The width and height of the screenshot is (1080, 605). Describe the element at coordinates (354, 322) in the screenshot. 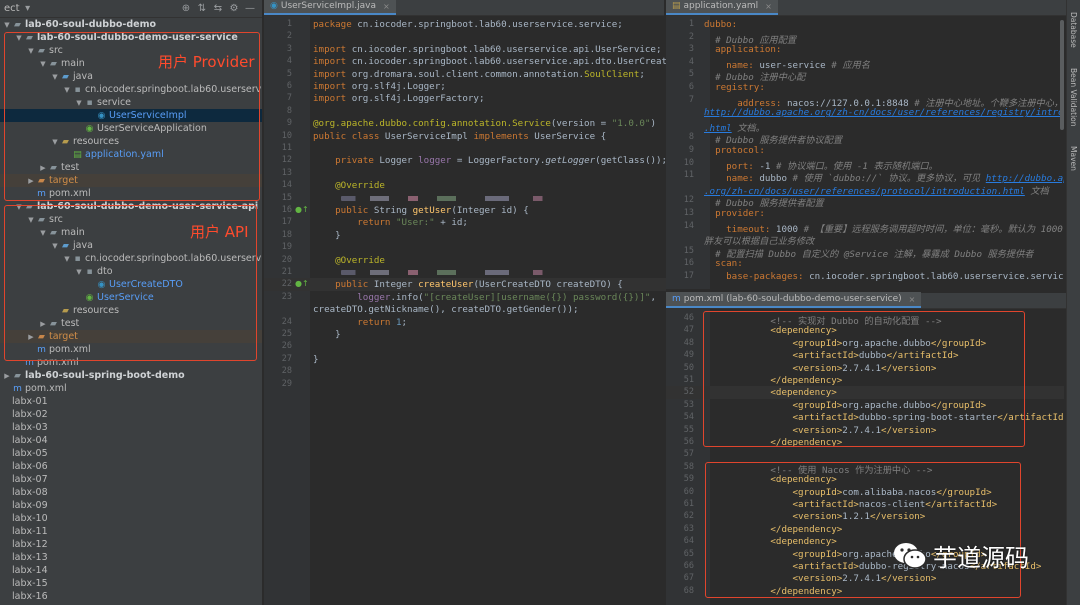

I see `code-token: return` at that location.